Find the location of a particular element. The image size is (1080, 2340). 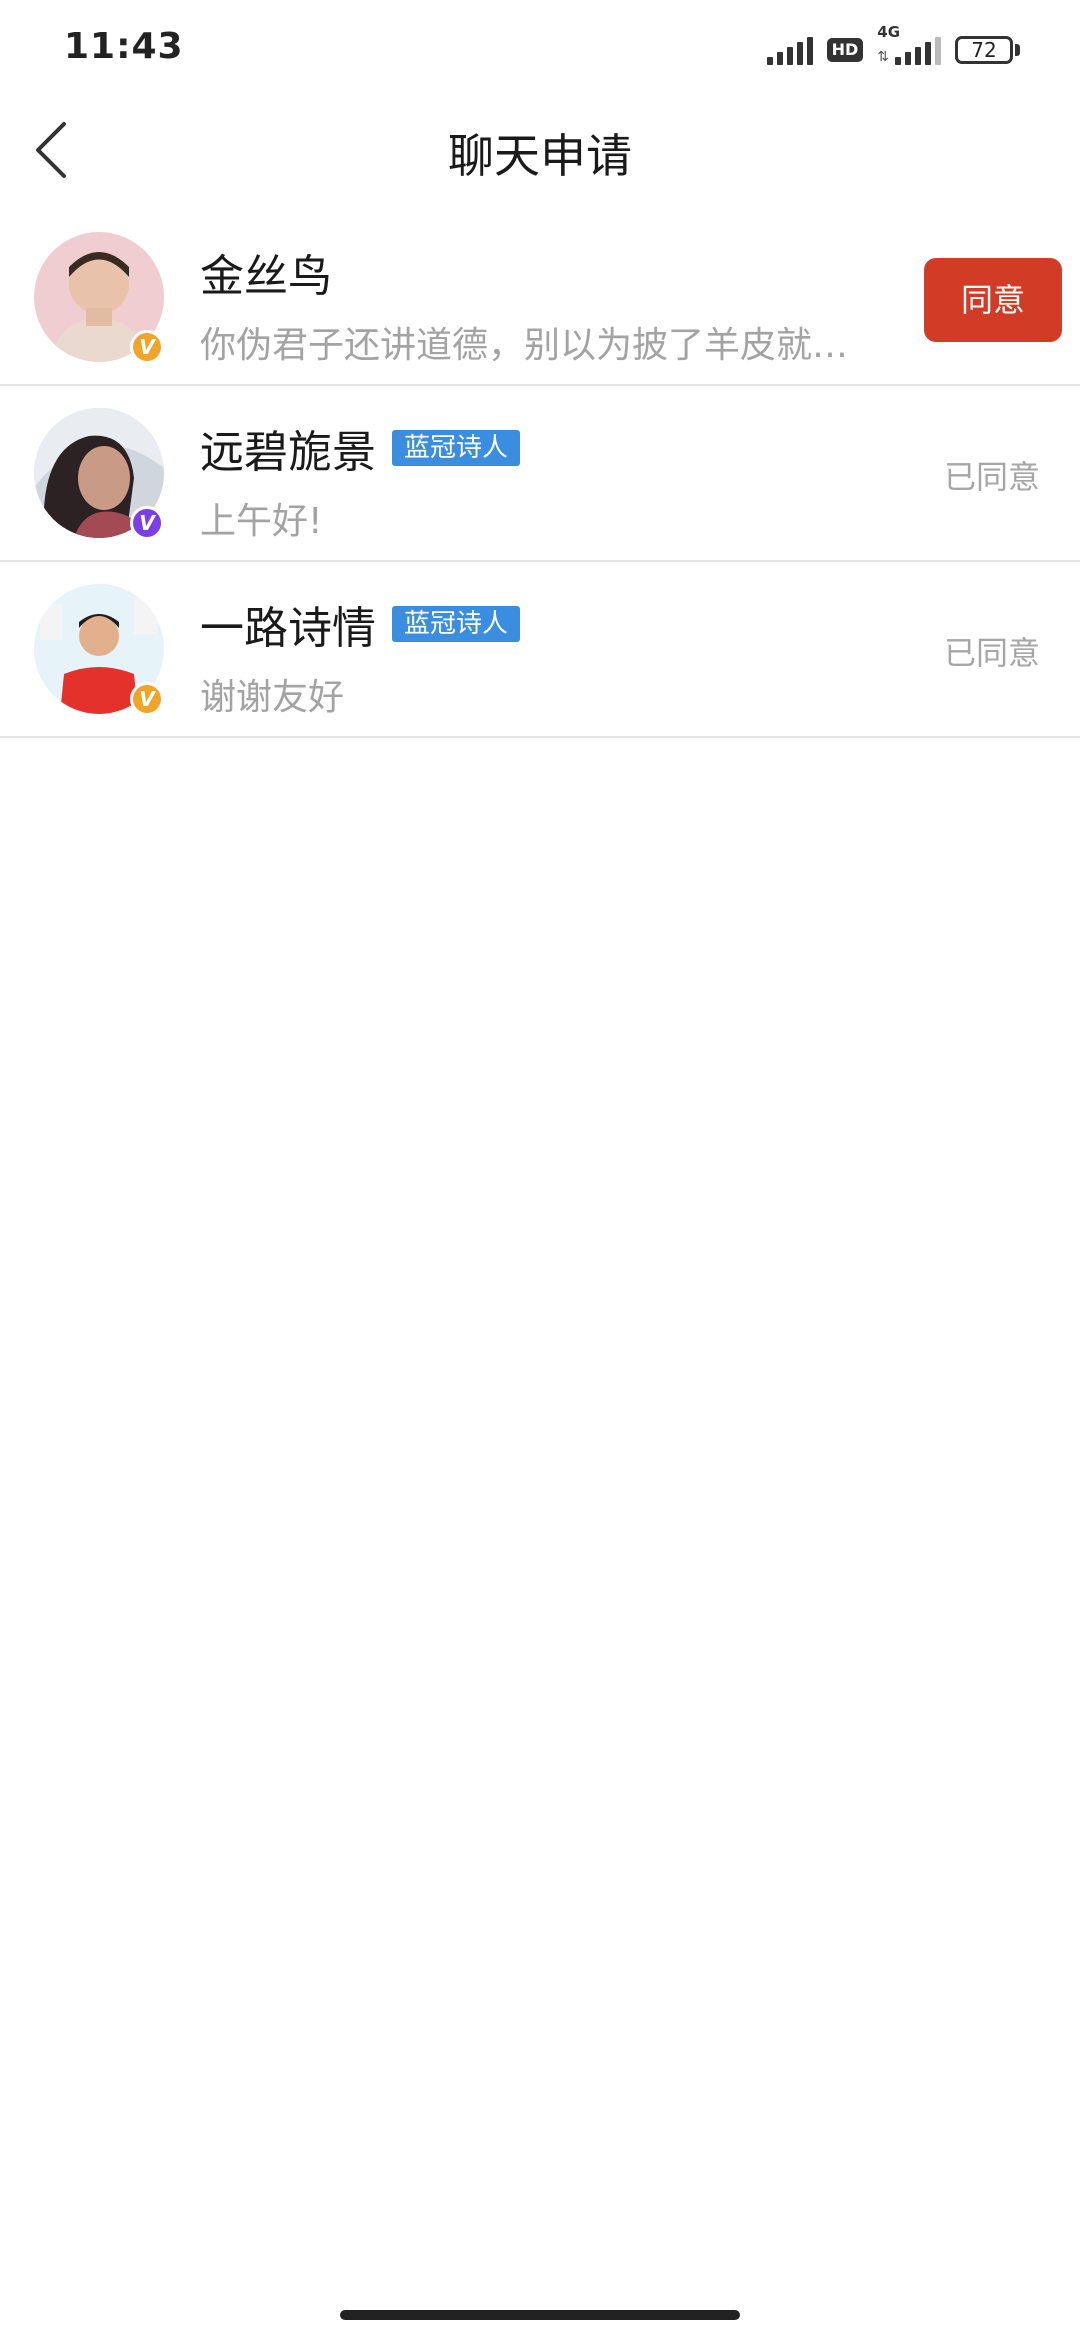

name-line: 金丝鸟 is located at coordinates (266, 272).